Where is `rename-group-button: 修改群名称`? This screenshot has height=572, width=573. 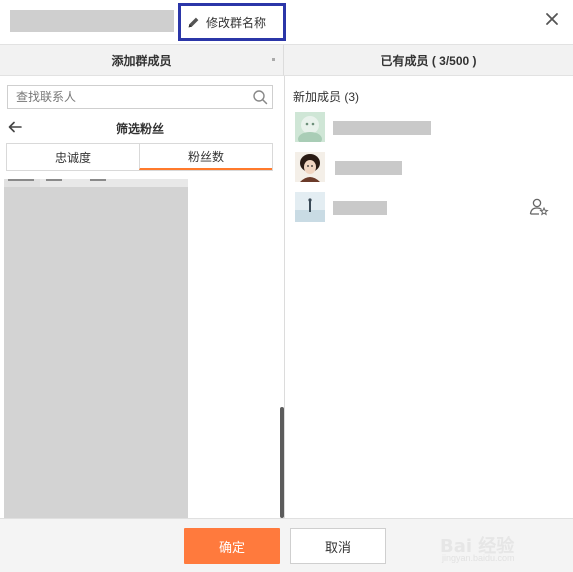
rename-group-button: 修改群名称 is located at coordinates (232, 22).